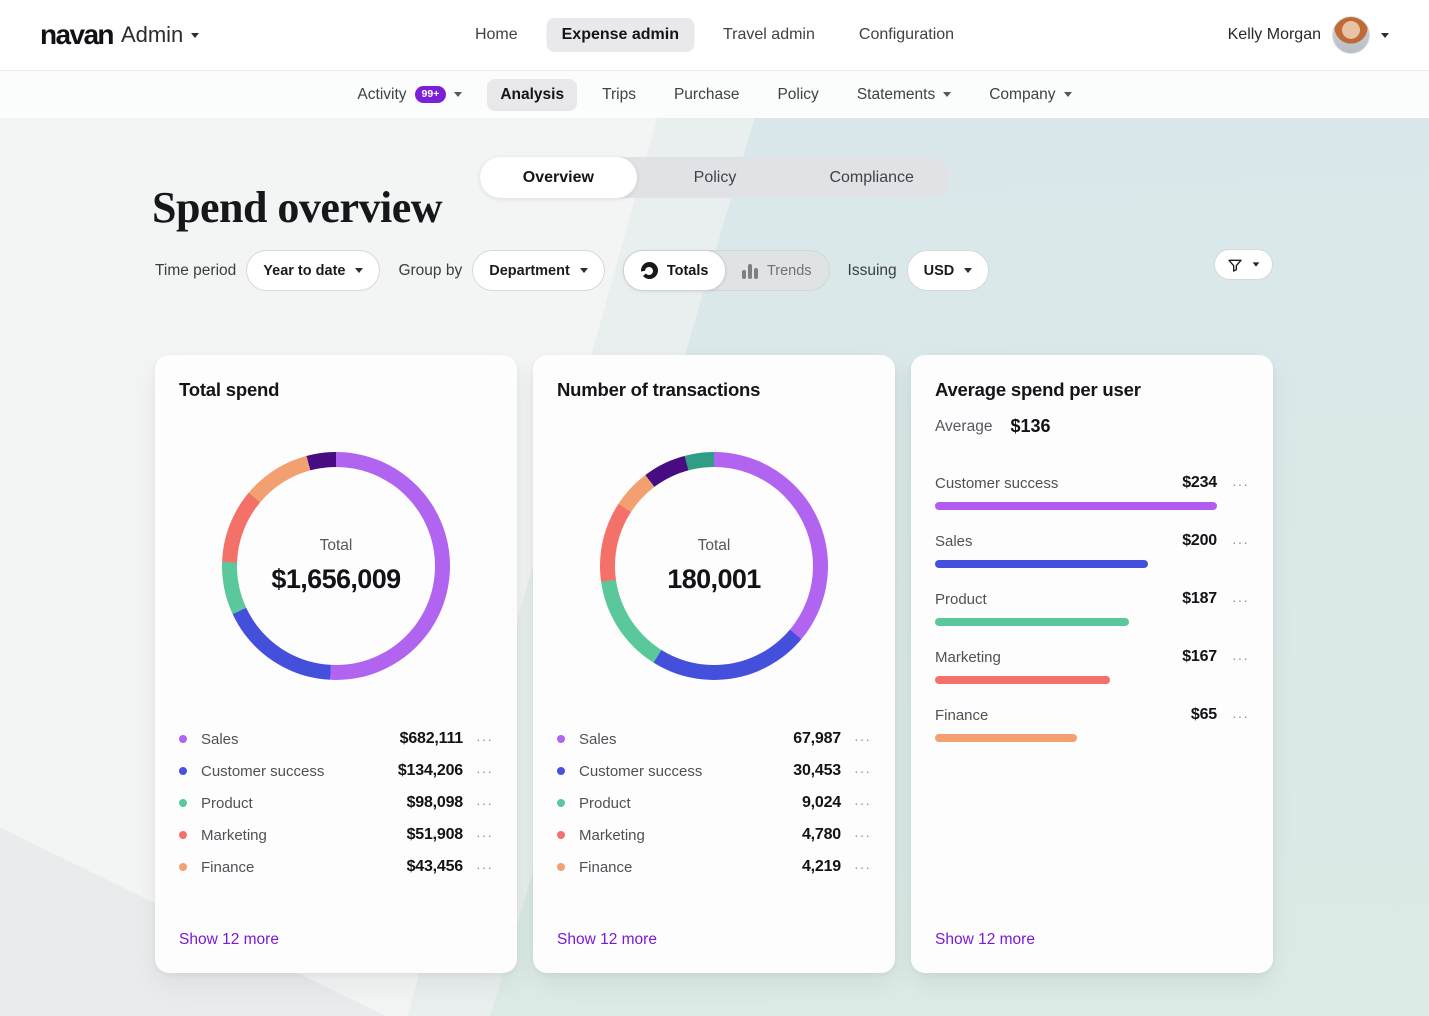 Image resolution: width=1429 pixels, height=1016 pixels. Describe the element at coordinates (409, 95) in the screenshot. I see `subnav-activity: Activity 99+` at that location.